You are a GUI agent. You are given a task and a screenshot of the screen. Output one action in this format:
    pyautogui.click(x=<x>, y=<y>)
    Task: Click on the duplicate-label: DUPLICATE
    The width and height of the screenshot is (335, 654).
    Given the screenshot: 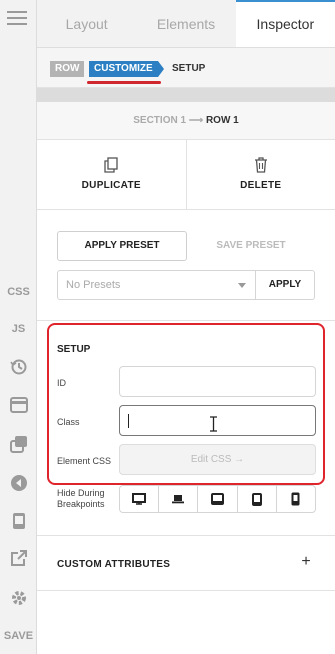 What is the action you would take?
    pyautogui.click(x=111, y=185)
    